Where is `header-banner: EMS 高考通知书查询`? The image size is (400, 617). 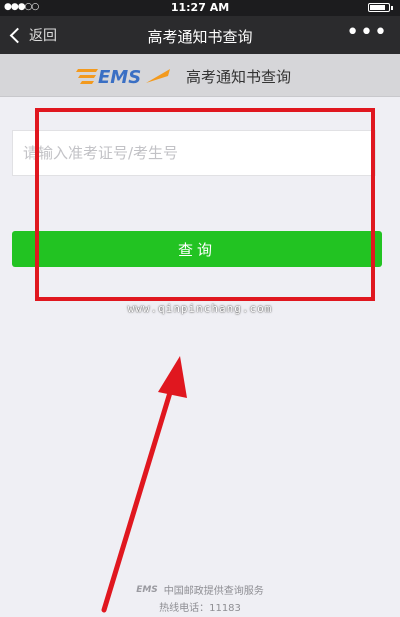 header-banner: EMS 高考通知书查询 is located at coordinates (200, 75).